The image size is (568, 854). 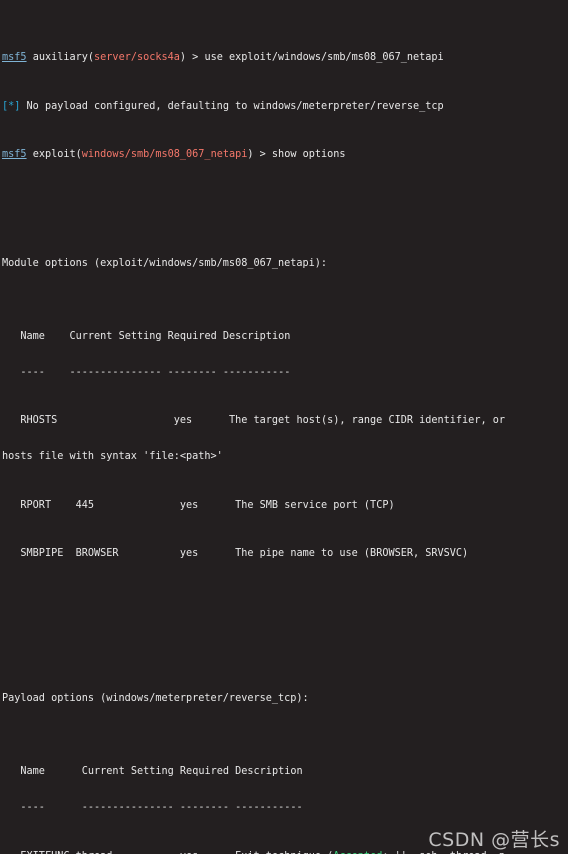 I want to click on option-description: The pipe name to use (BROWSER, SRVSVC), so click(x=352, y=554).